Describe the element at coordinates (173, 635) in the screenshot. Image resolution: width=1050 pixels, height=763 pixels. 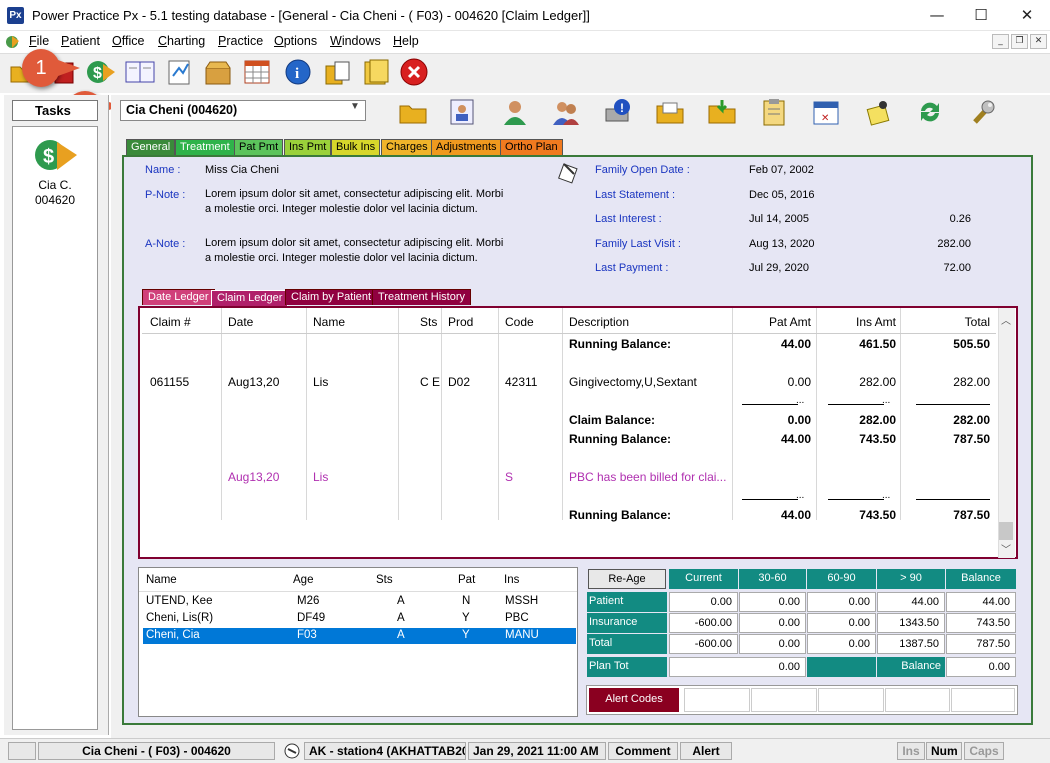
I see `family-name: Cheni, Cia` at that location.